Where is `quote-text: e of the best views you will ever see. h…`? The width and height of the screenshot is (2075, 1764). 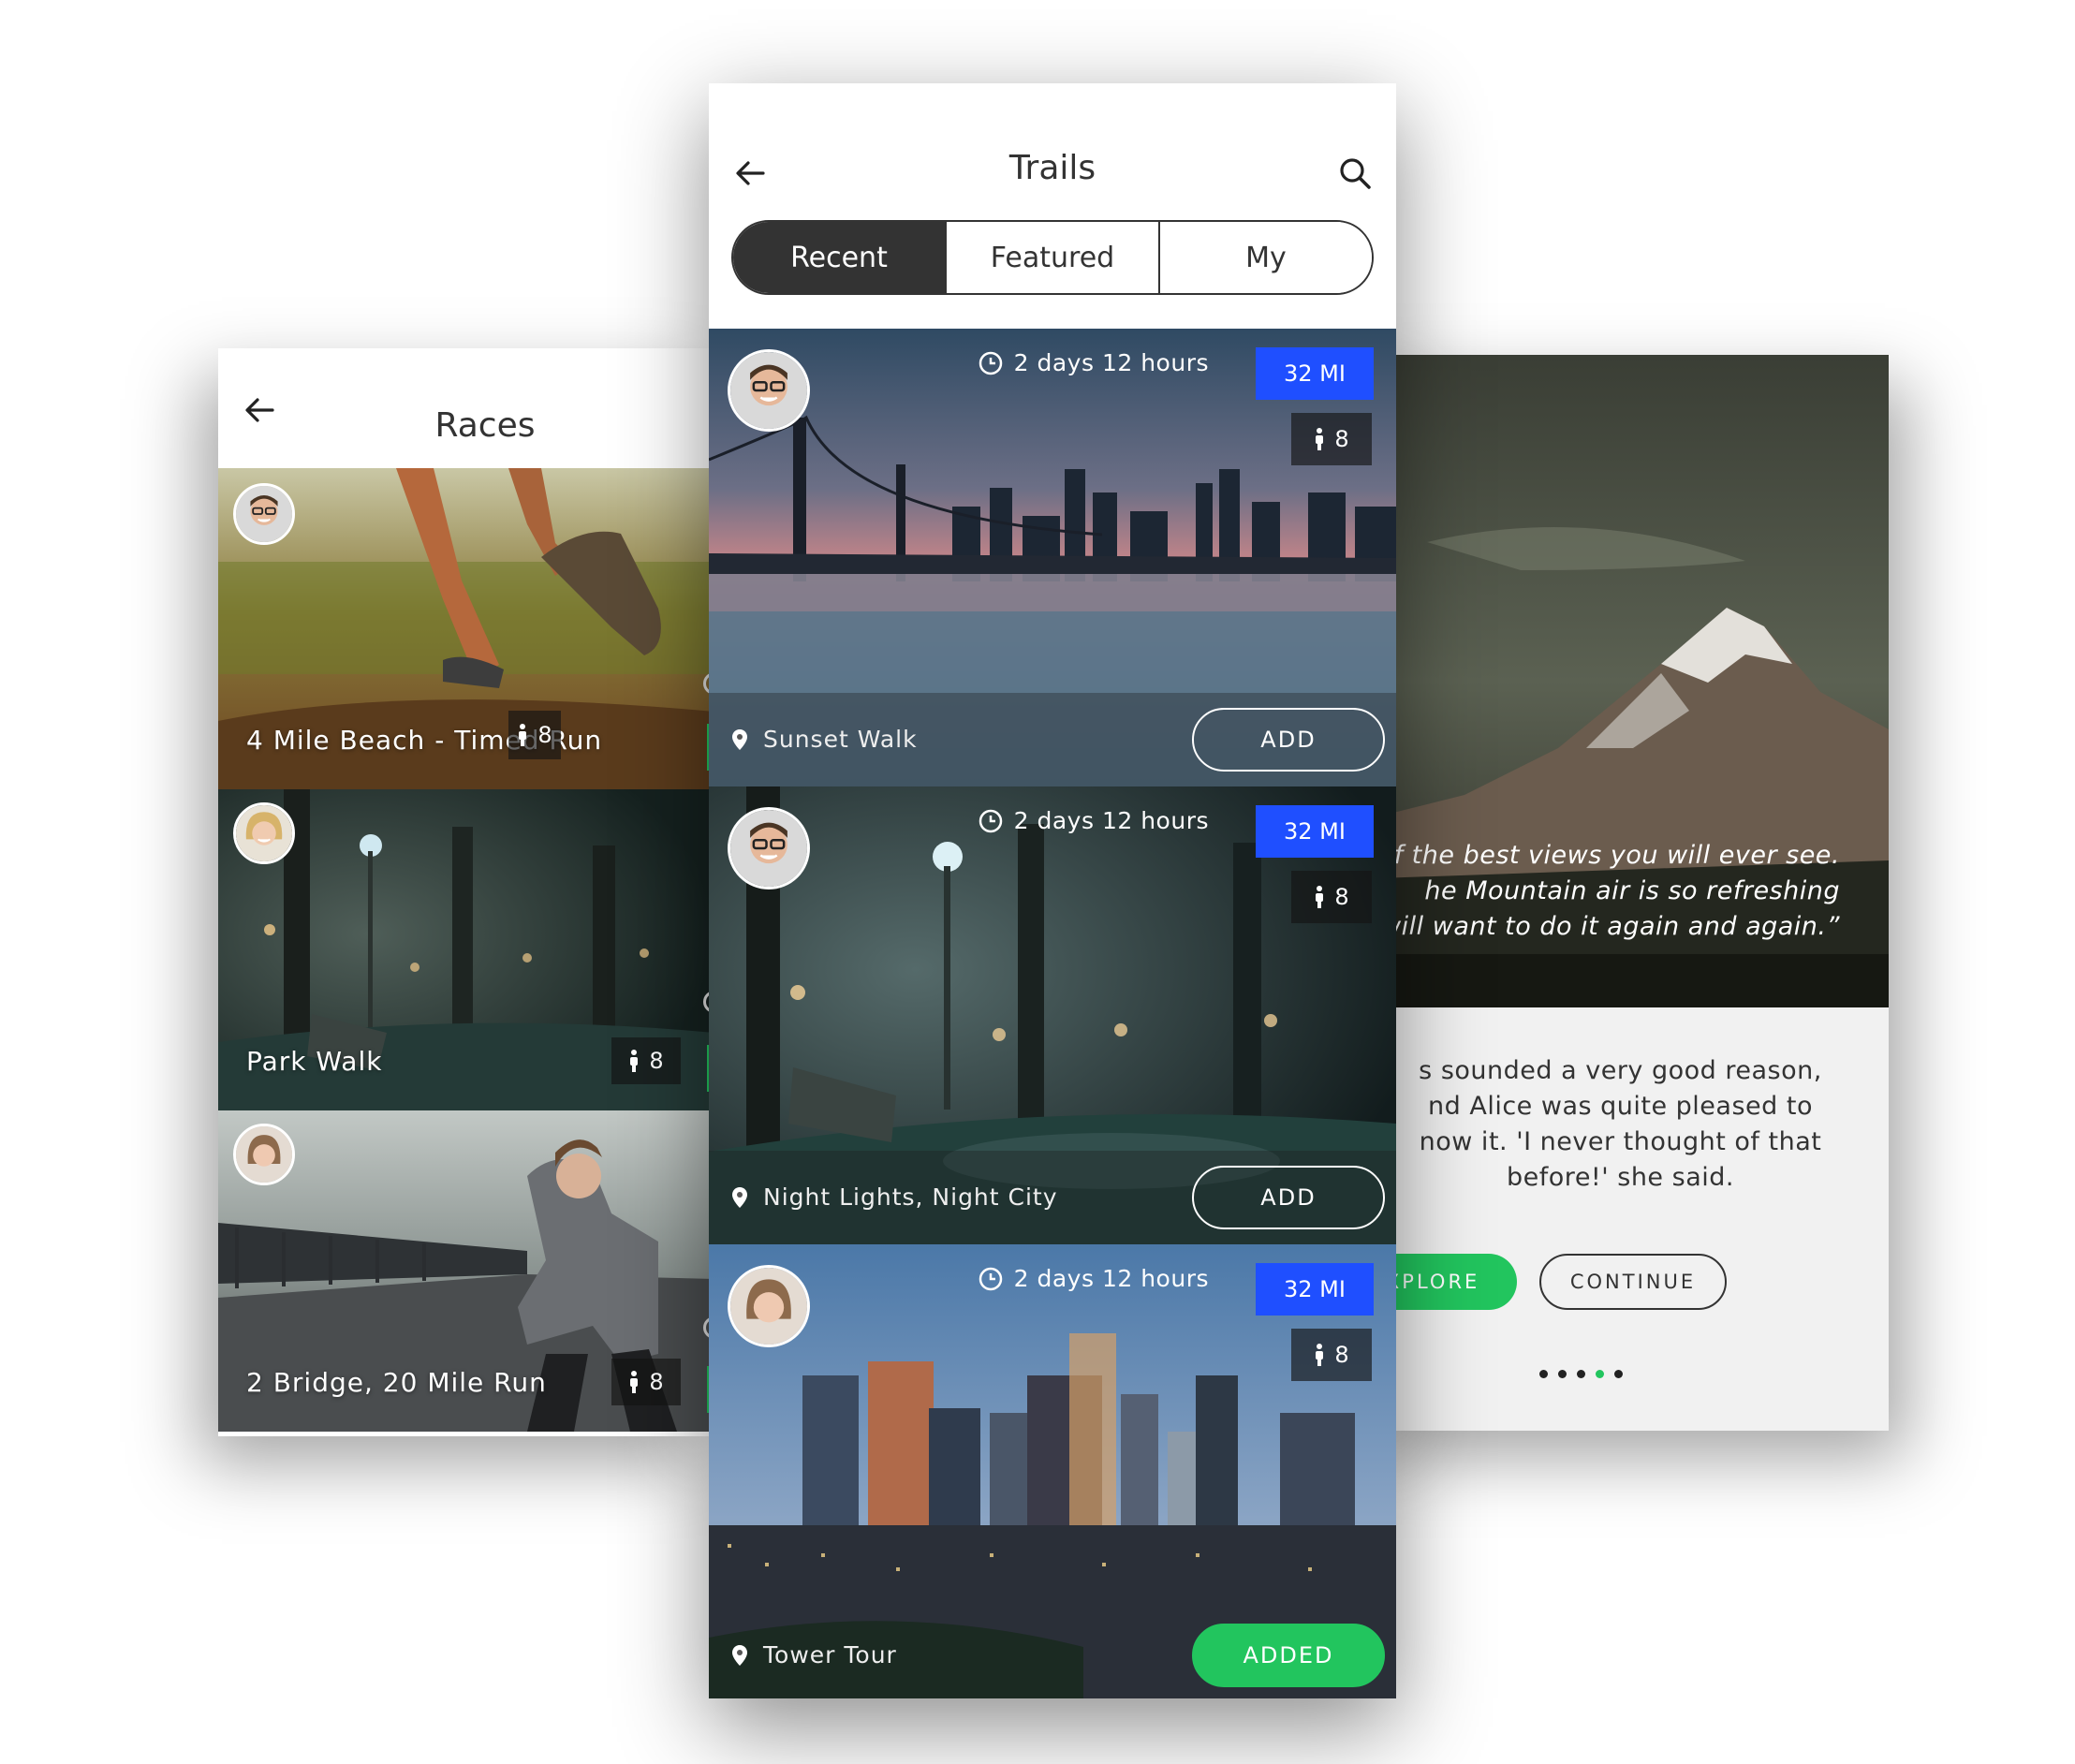
quote-text: e of the best views you will ever see. h… is located at coordinates (1620, 892).